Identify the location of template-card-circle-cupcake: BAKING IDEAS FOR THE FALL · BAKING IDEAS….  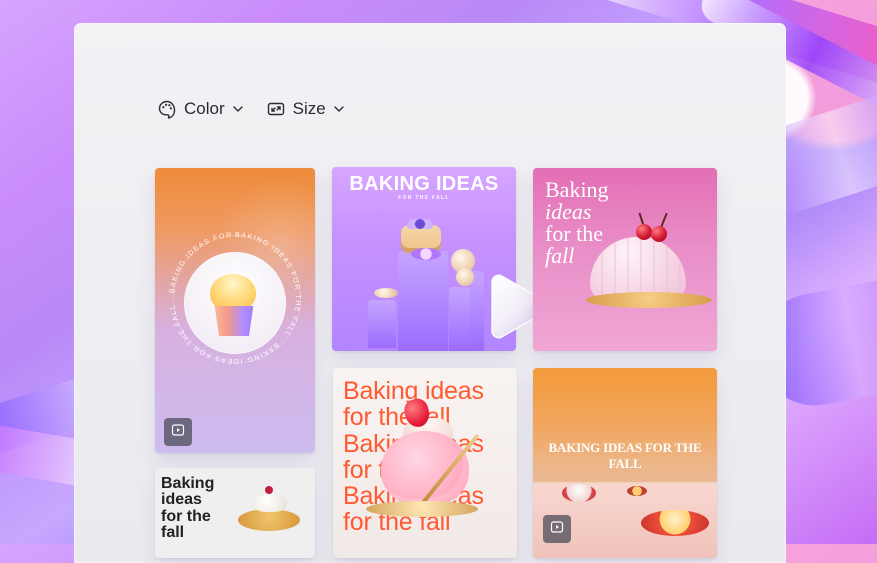
(235, 310).